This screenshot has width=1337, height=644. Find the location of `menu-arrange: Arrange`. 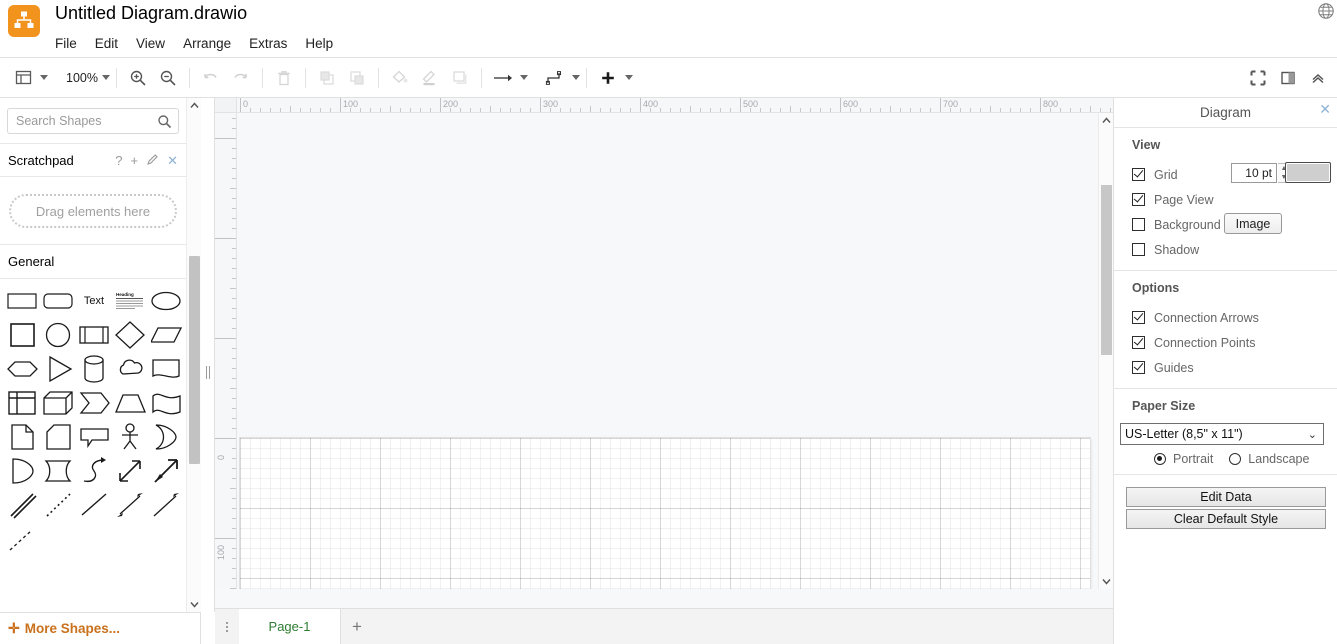

menu-arrange: Arrange is located at coordinates (211, 43).